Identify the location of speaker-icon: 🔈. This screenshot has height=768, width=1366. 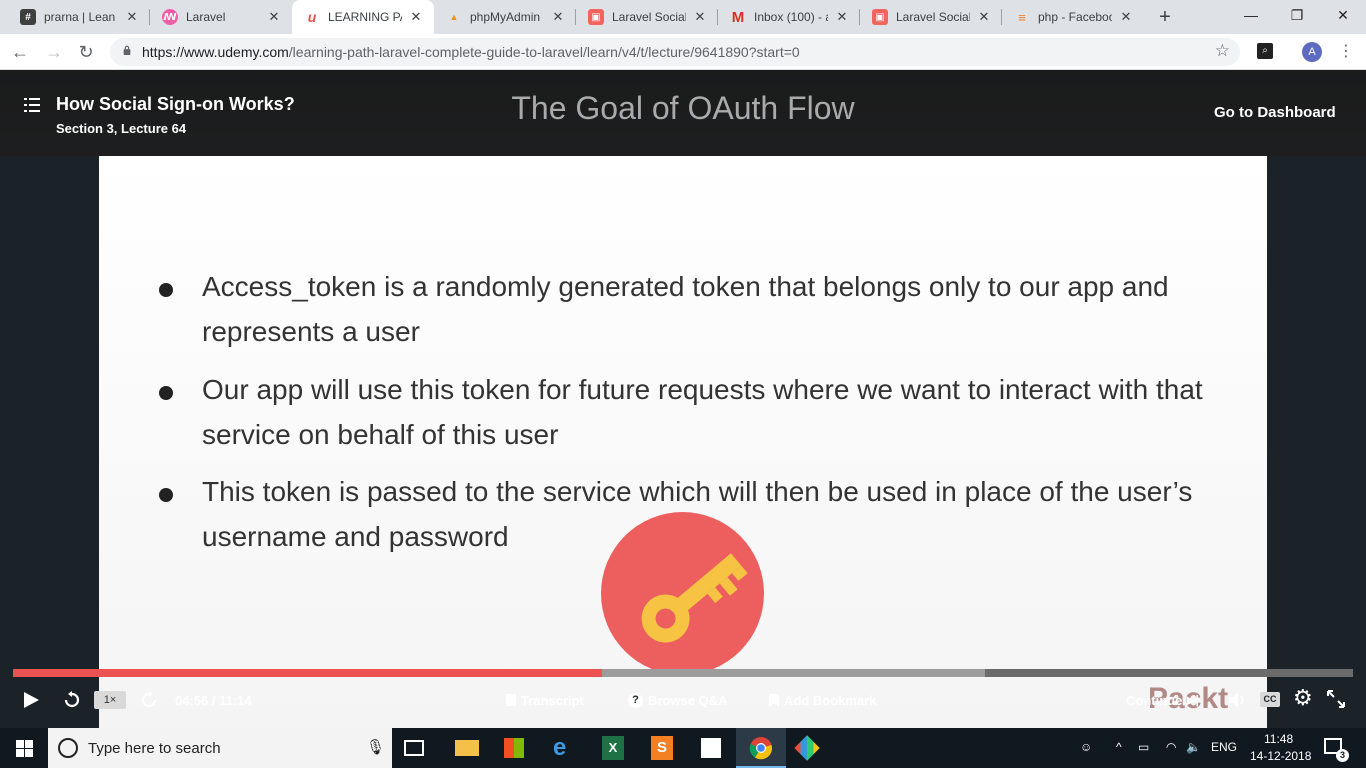
(1193, 747).